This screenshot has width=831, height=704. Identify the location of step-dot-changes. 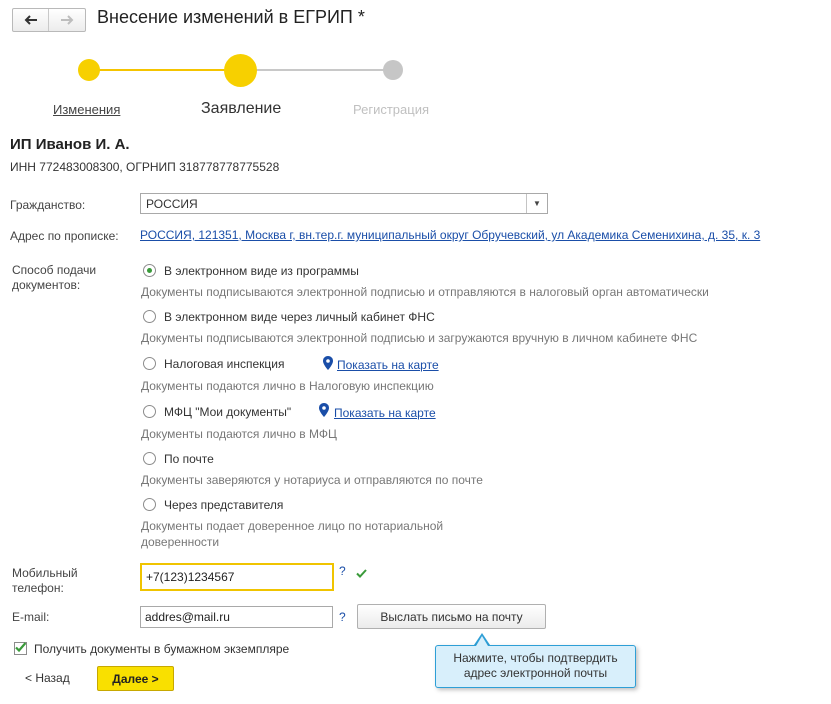
(89, 70).